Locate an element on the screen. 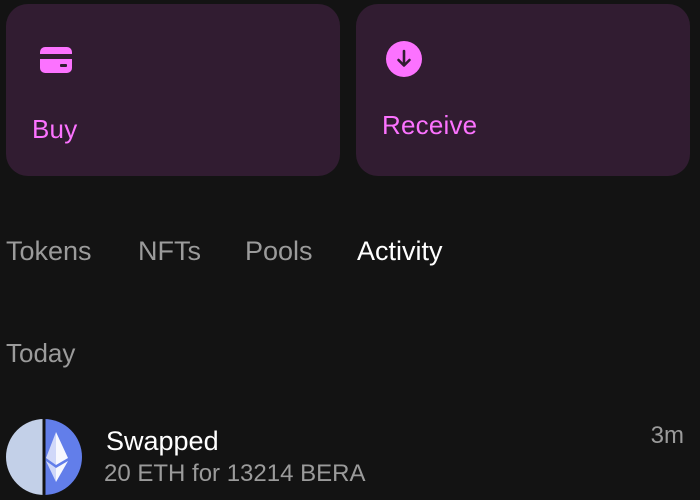 The height and width of the screenshot is (500, 700). activity-title: Swapped is located at coordinates (162, 441).